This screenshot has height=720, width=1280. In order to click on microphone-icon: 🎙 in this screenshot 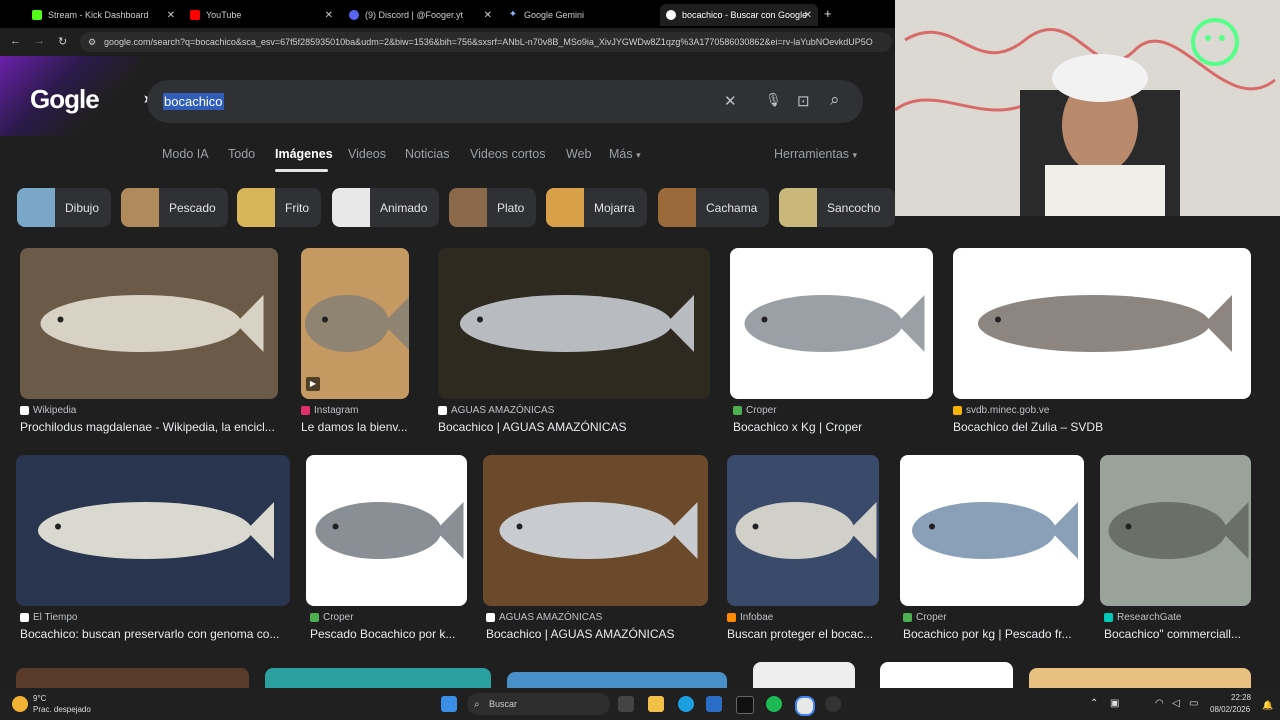, I will do `click(773, 100)`.